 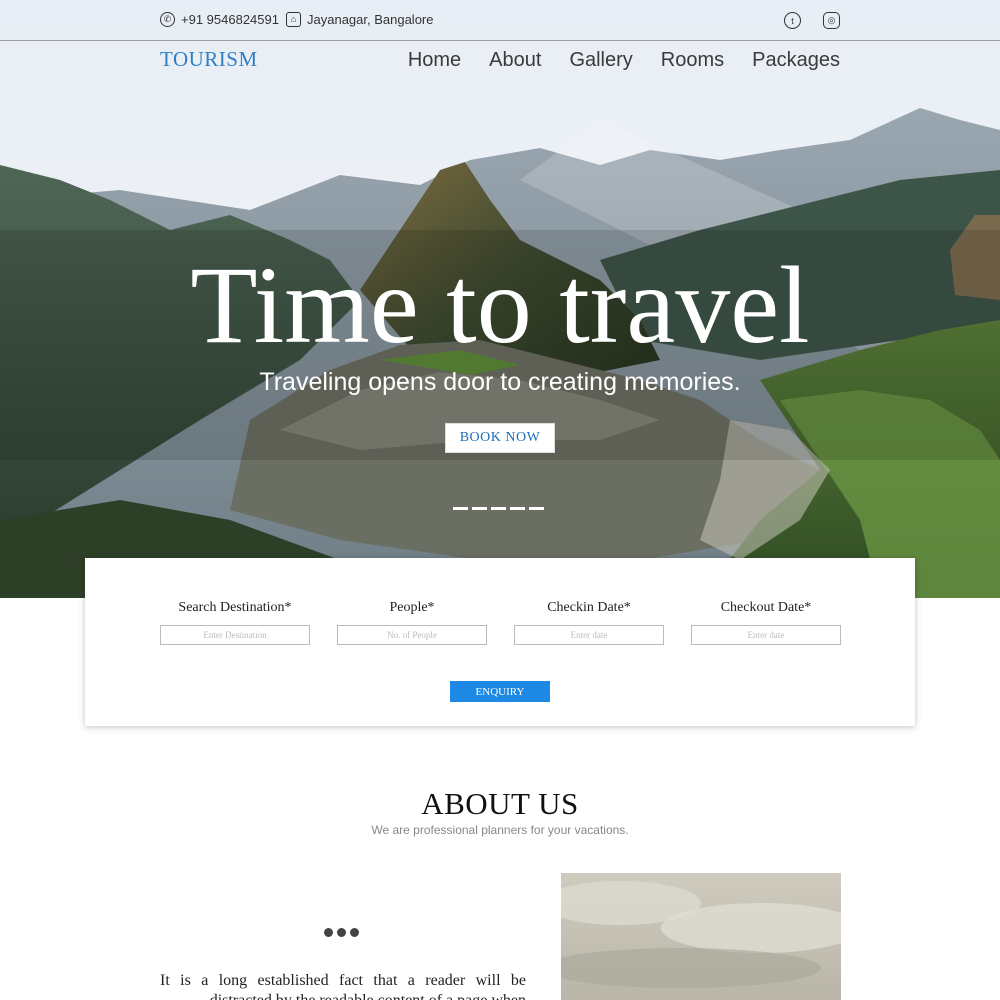 What do you see at coordinates (230, 19) in the screenshot?
I see `phone-number: +91 9546824591` at bounding box center [230, 19].